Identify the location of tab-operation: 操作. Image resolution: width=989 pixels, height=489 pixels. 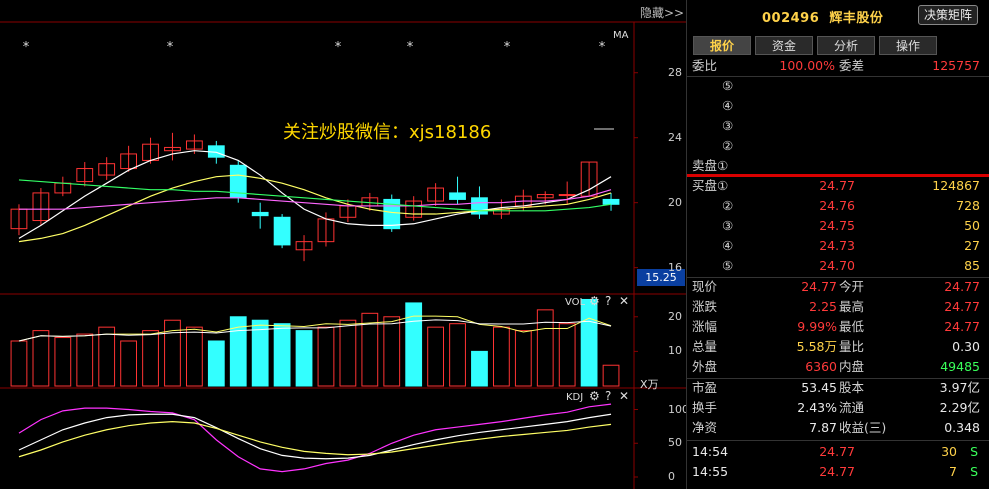
(908, 45).